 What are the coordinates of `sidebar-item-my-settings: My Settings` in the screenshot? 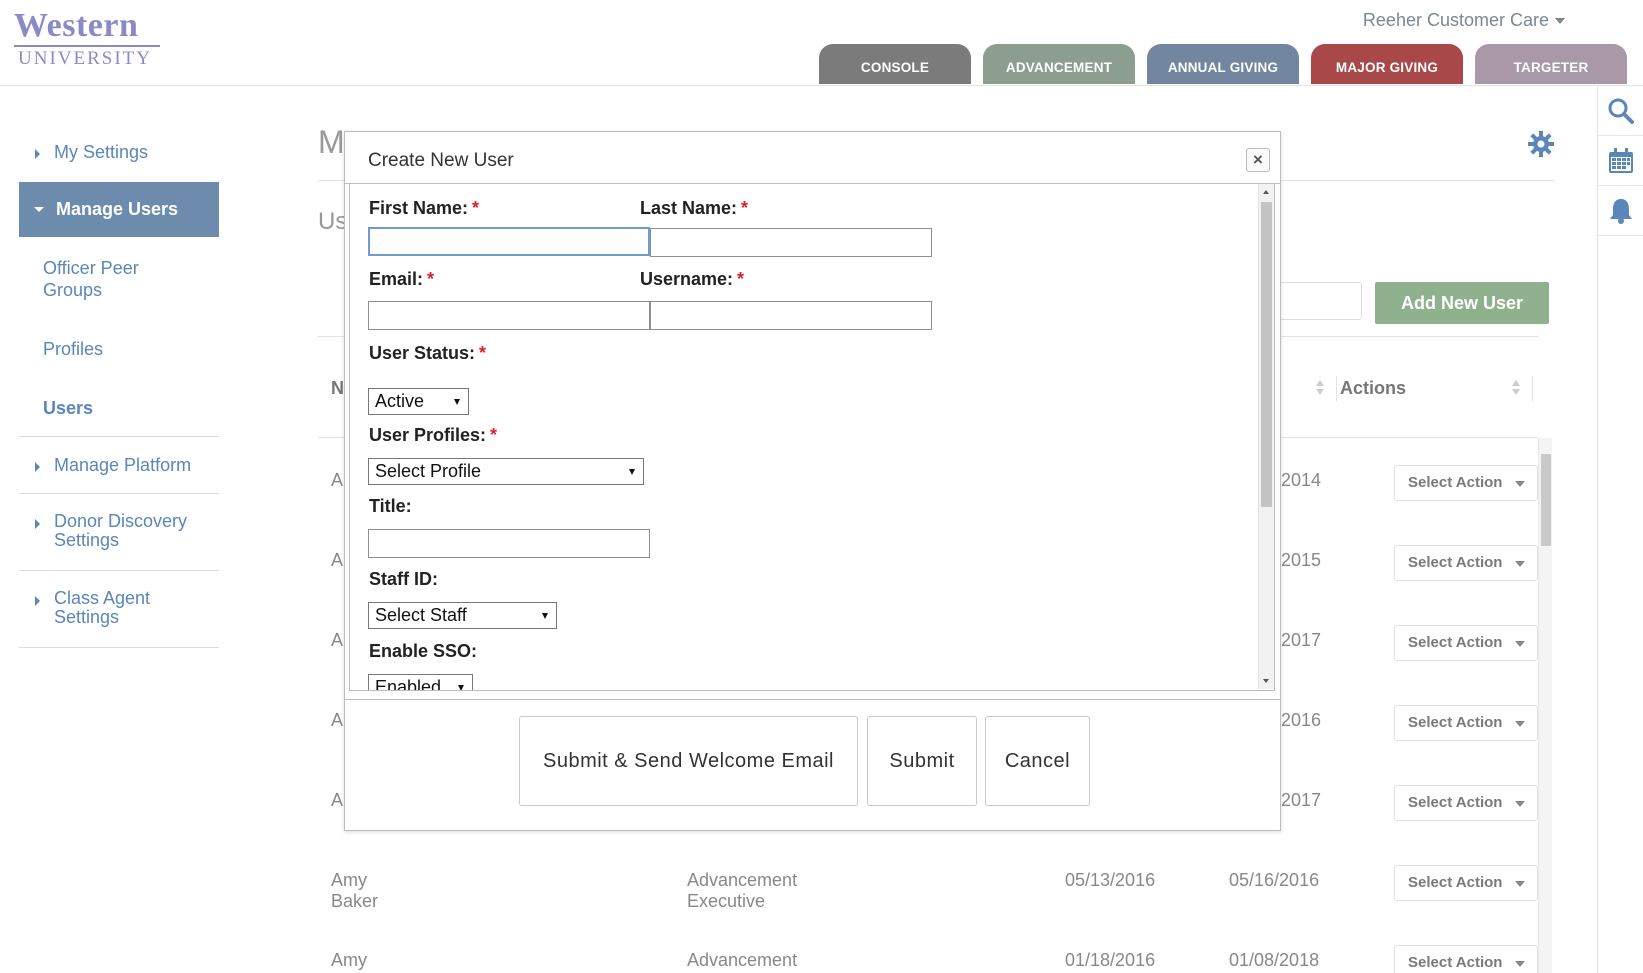 It's located at (119, 162).